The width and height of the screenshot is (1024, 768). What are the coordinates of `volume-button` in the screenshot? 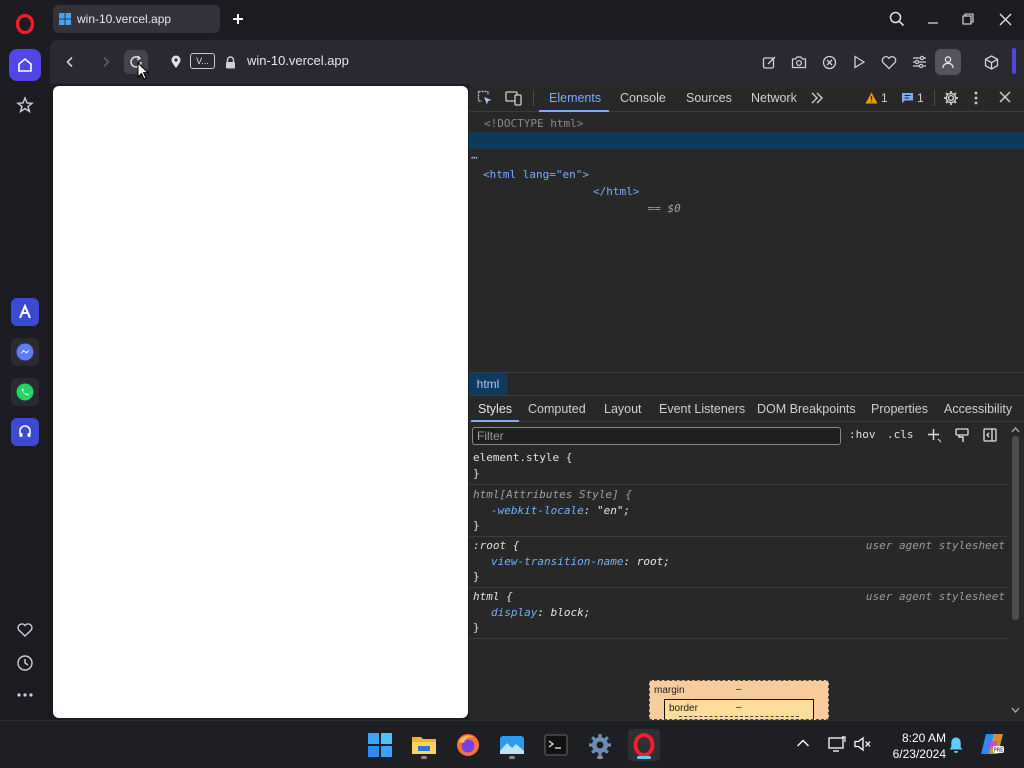 It's located at (863, 744).